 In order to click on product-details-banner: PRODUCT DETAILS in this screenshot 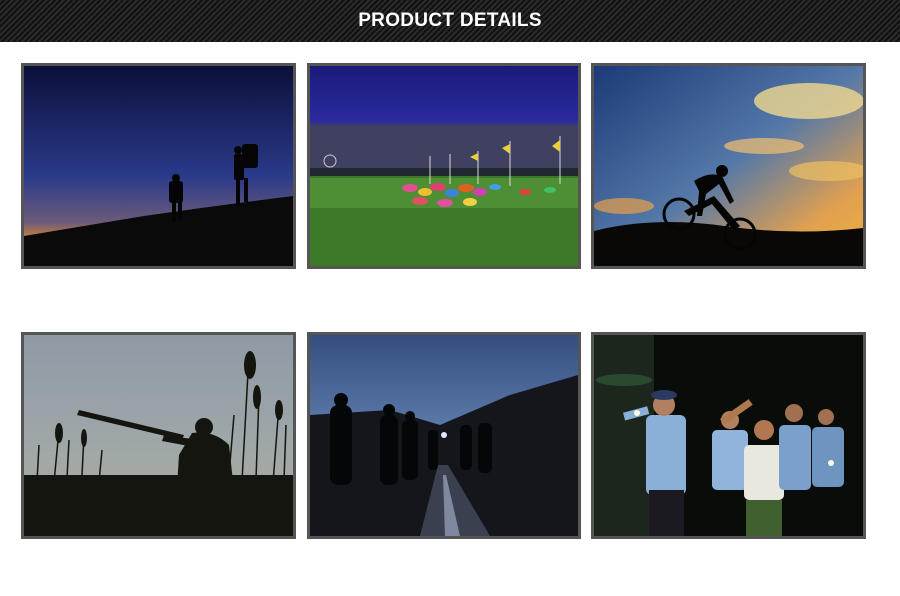, I will do `click(450, 21)`.